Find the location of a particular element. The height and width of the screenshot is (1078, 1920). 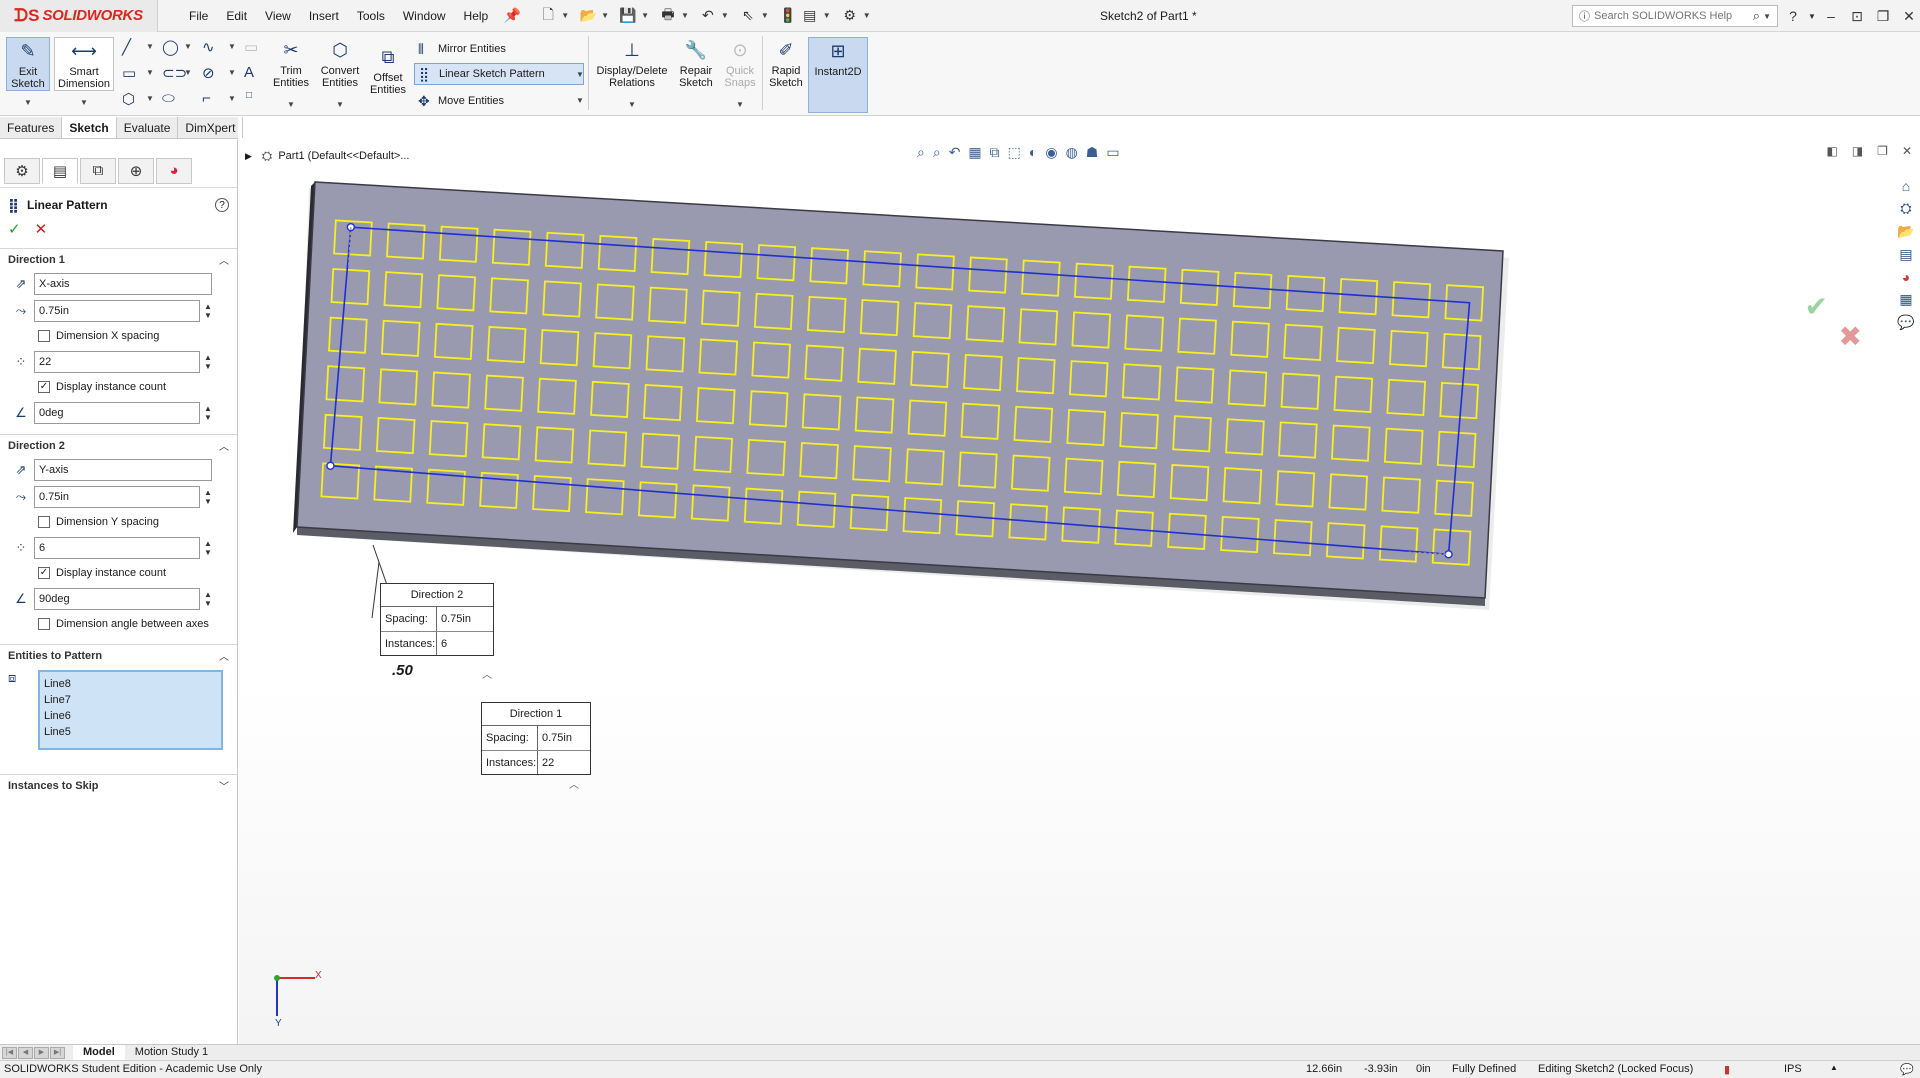

convert-entities-button: ⬡ Convert Entities is located at coordinates (340, 63).